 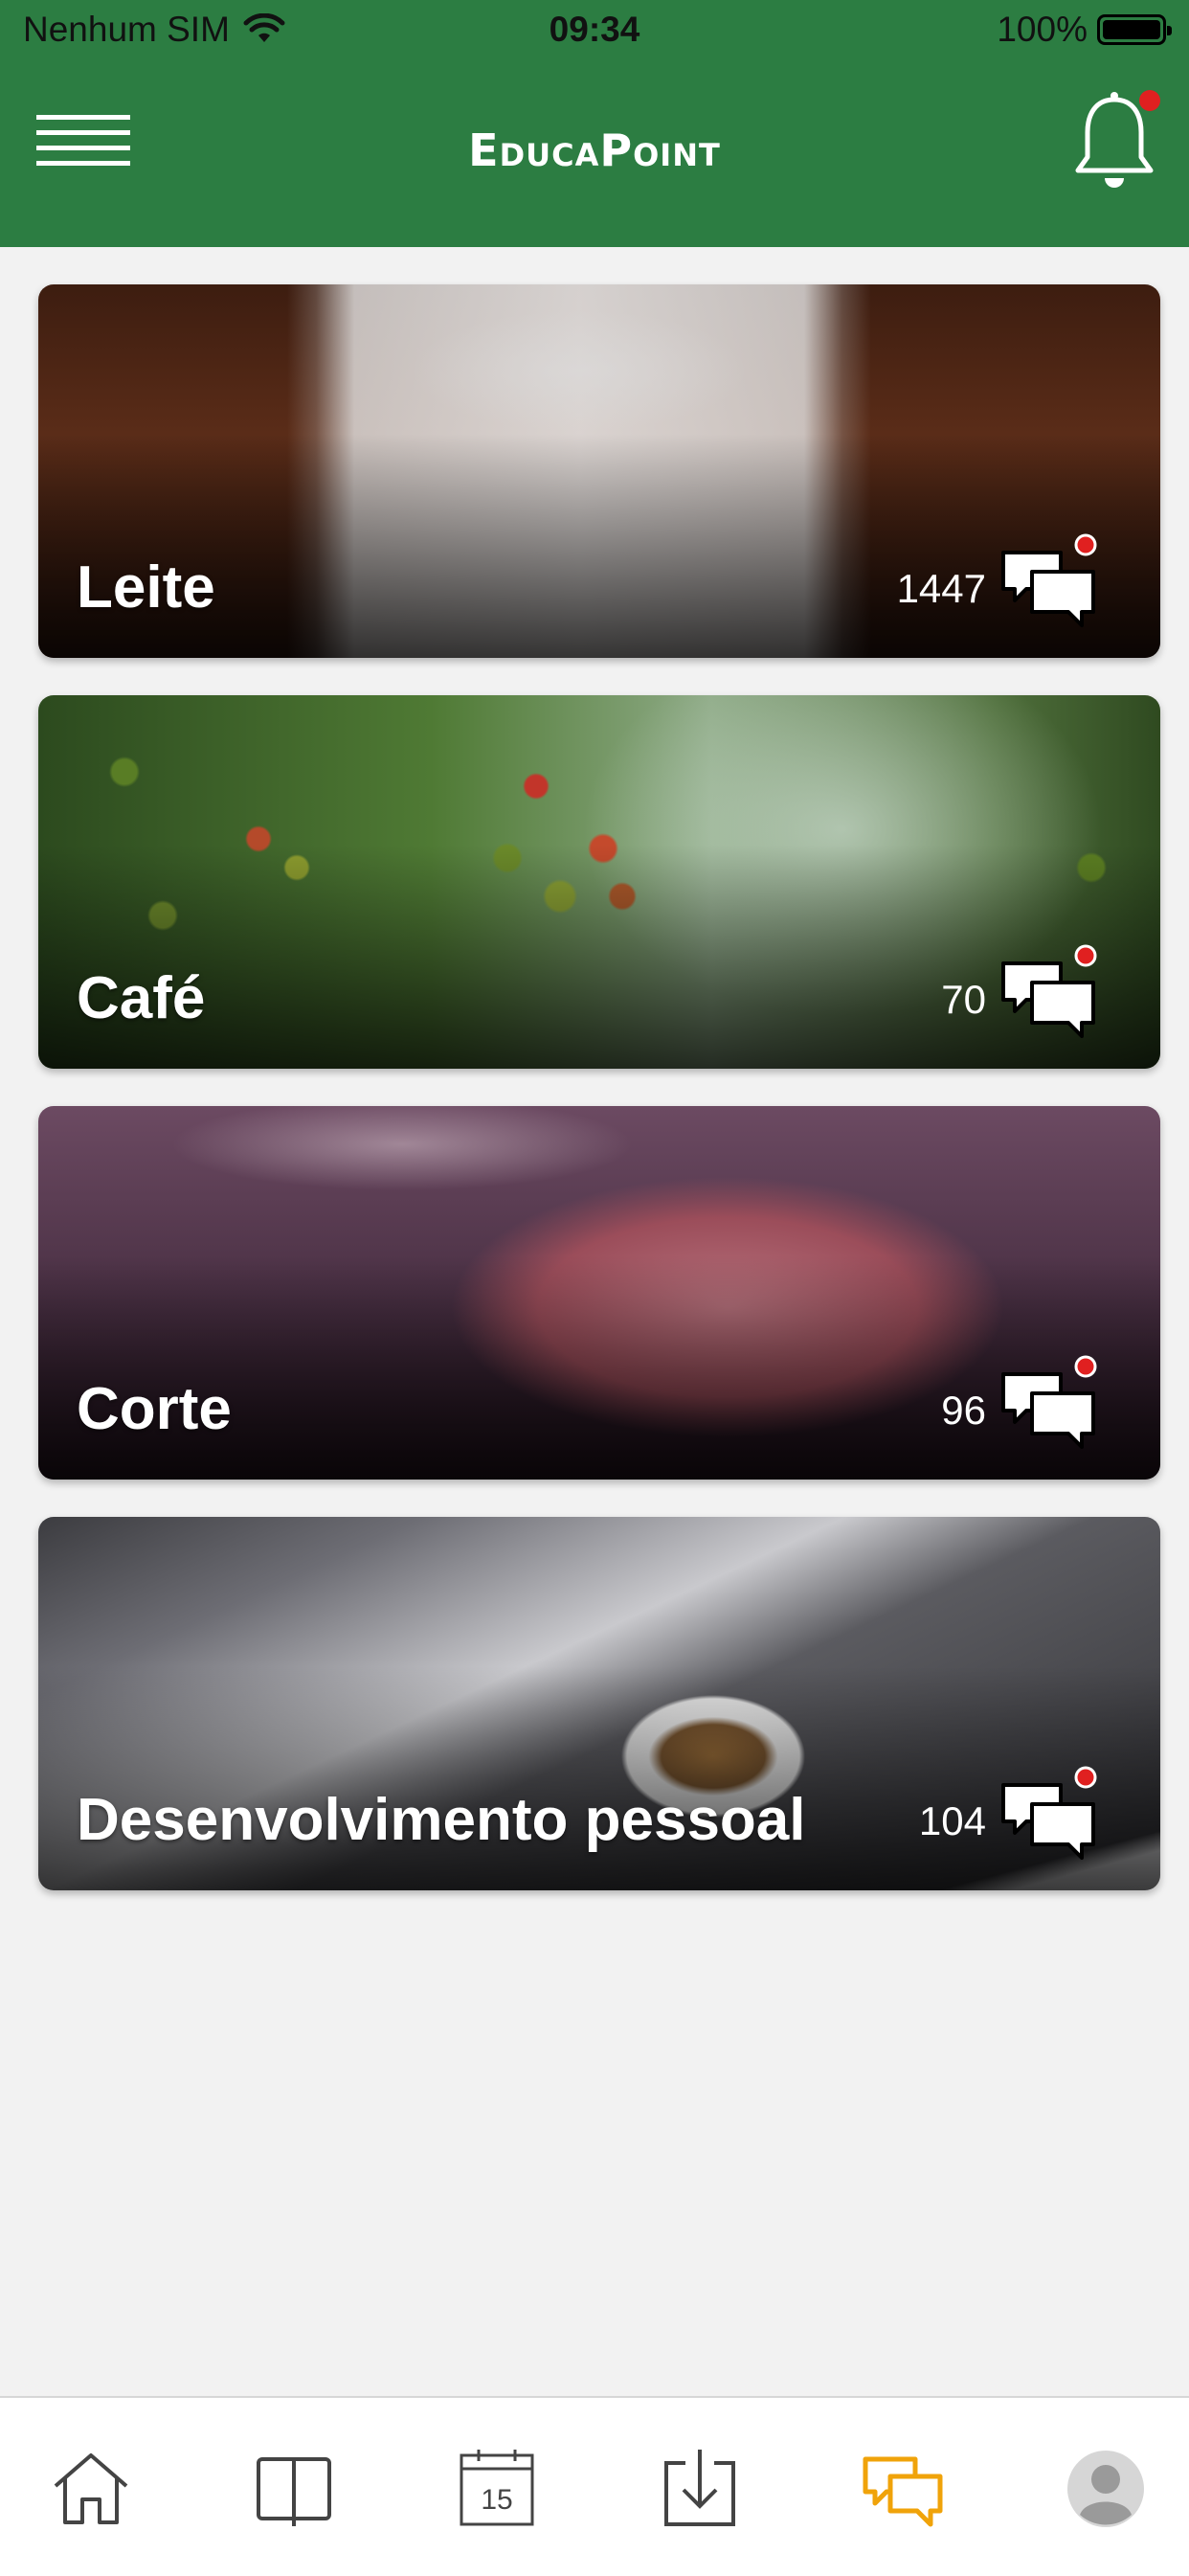 I want to click on menu-icon, so click(x=83, y=117).